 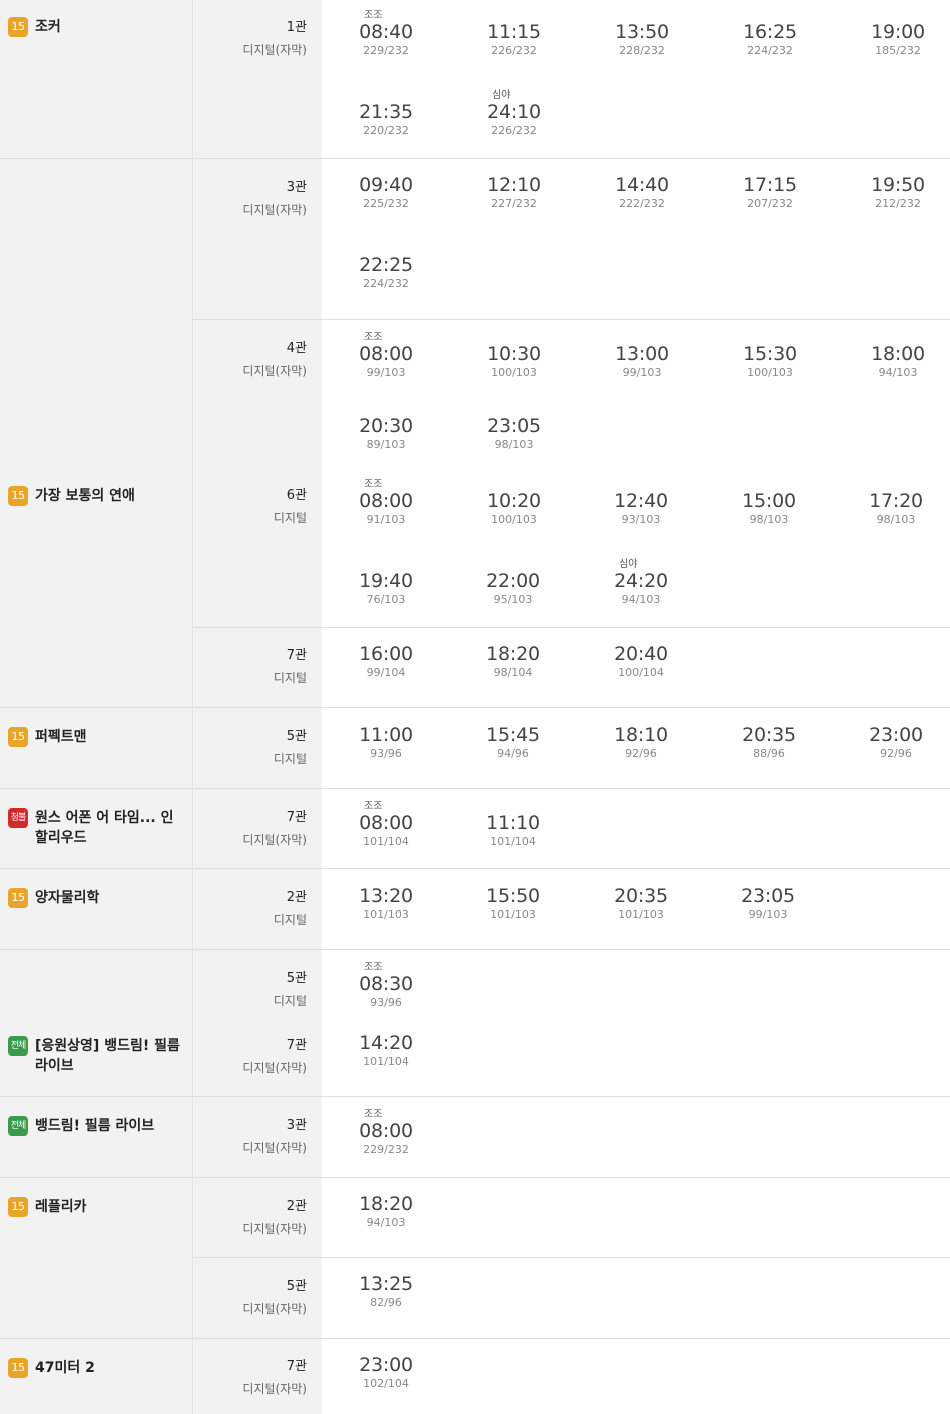 I want to click on showtime-slot: 19:40 76/103, so click(x=386, y=589).